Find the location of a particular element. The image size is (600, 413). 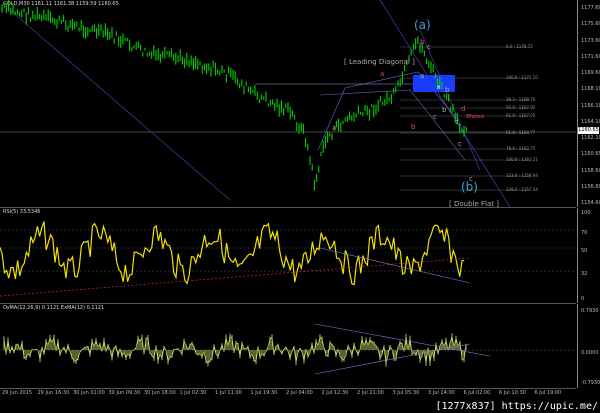

rsi-tick: 32 is located at coordinates (584, 274).